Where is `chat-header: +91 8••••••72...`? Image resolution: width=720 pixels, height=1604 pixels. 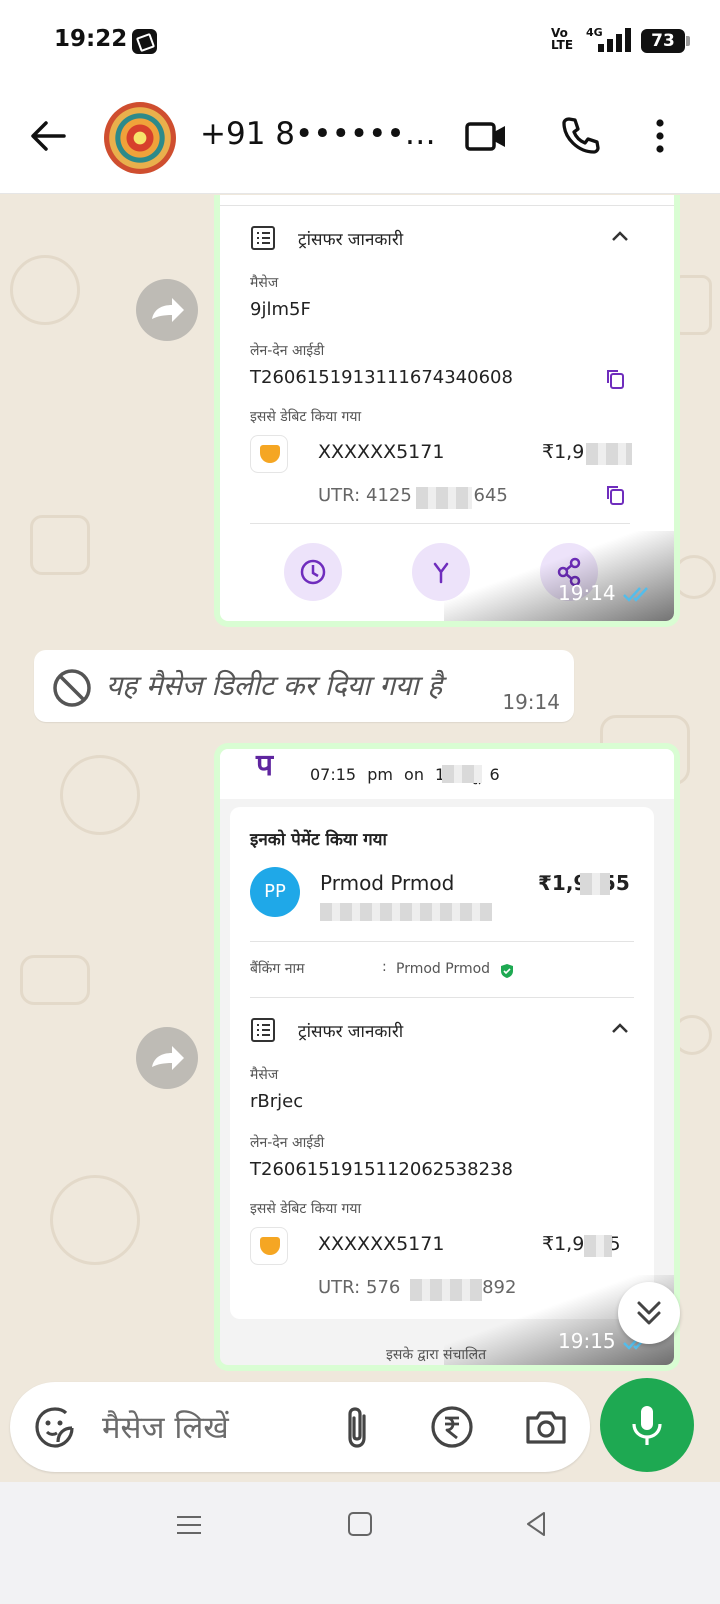
chat-header: +91 8••••••72... is located at coordinates (360, 138).